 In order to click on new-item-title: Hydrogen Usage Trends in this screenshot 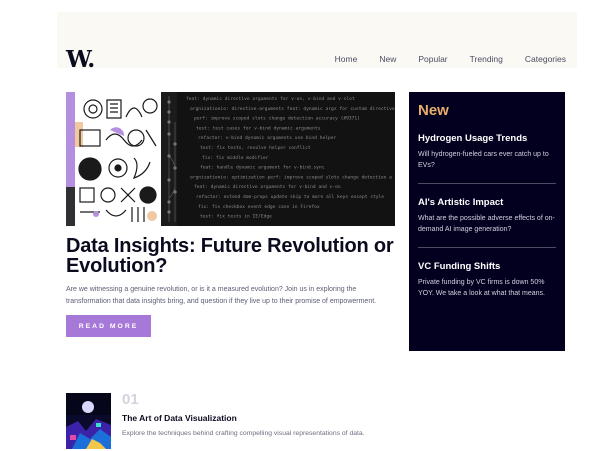, I will do `click(487, 138)`.